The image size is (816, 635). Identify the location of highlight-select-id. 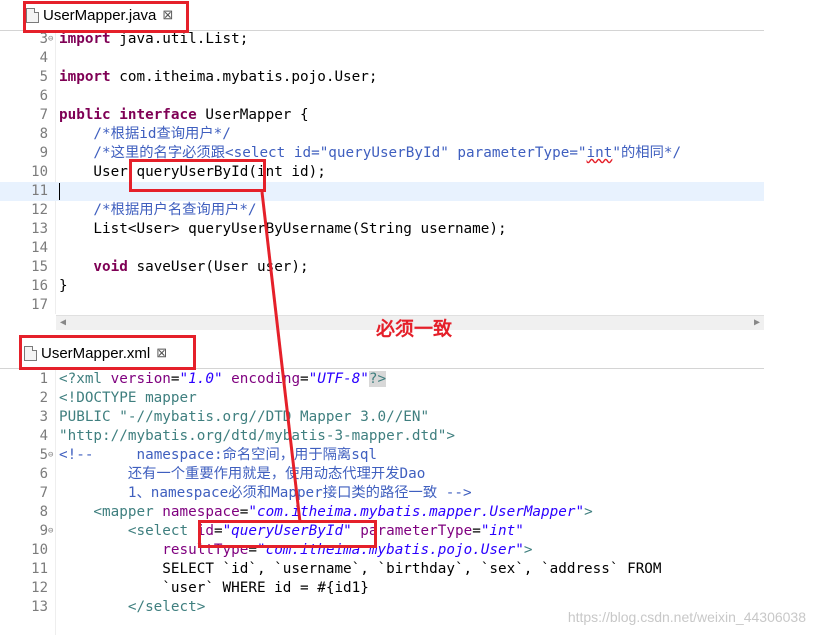
(287, 534).